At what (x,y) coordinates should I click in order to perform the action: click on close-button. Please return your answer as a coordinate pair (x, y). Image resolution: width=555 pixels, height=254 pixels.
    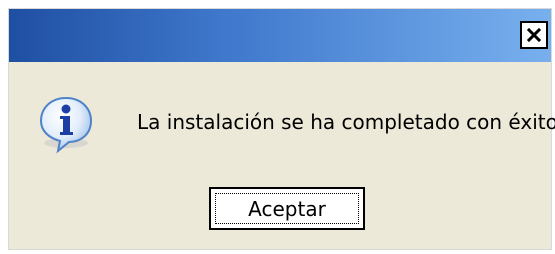
    Looking at the image, I should click on (534, 35).